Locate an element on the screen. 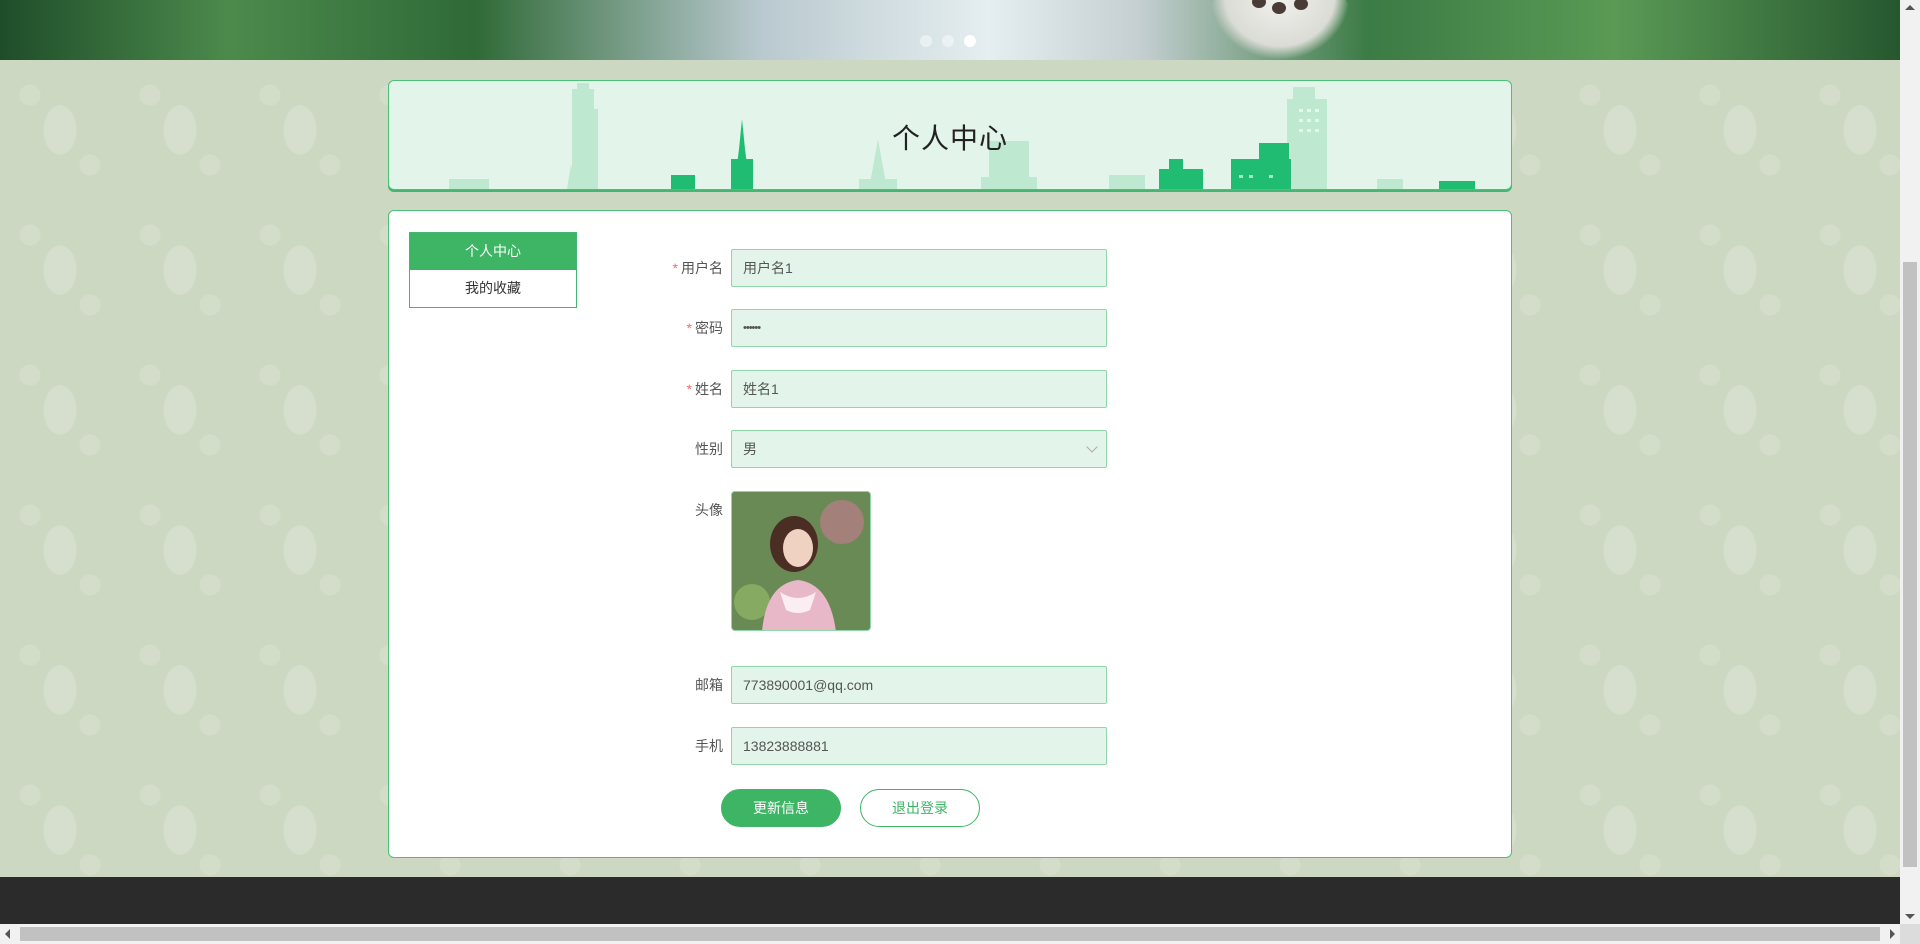 The width and height of the screenshot is (1920, 944). form-actions: 更新信息 退出登录 is located at coordinates (809, 808).